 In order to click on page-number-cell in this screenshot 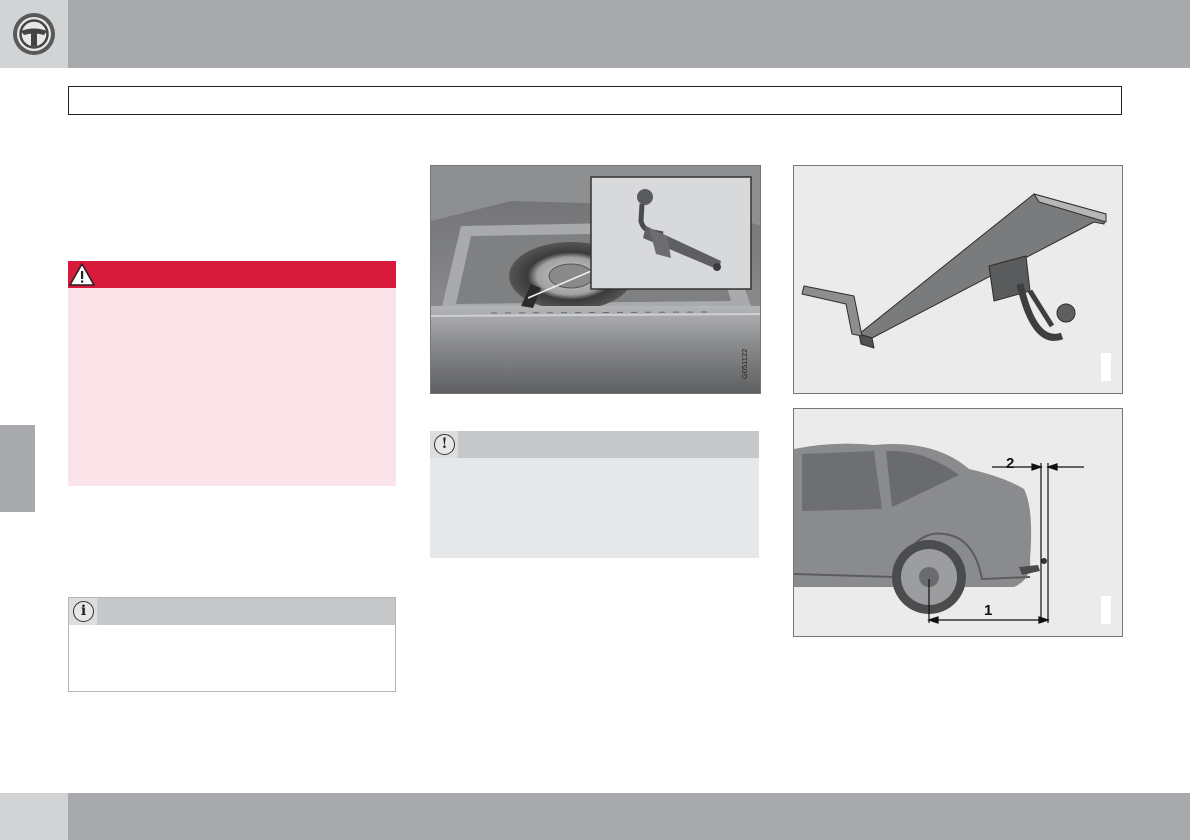, I will do `click(34, 816)`.